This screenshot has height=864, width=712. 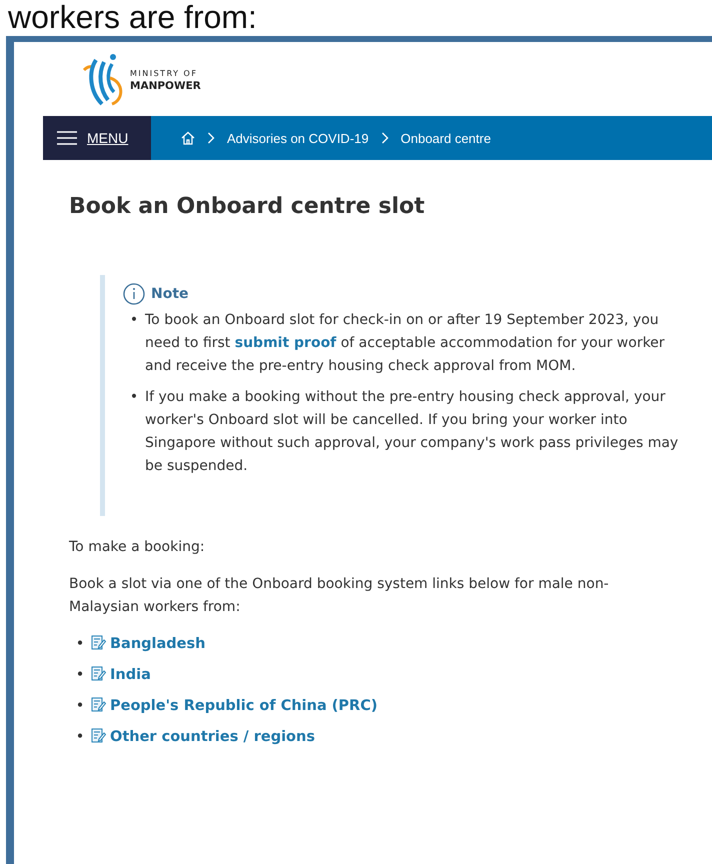 What do you see at coordinates (244, 706) in the screenshot?
I see `country-link: People's Republic of China (PRC)` at bounding box center [244, 706].